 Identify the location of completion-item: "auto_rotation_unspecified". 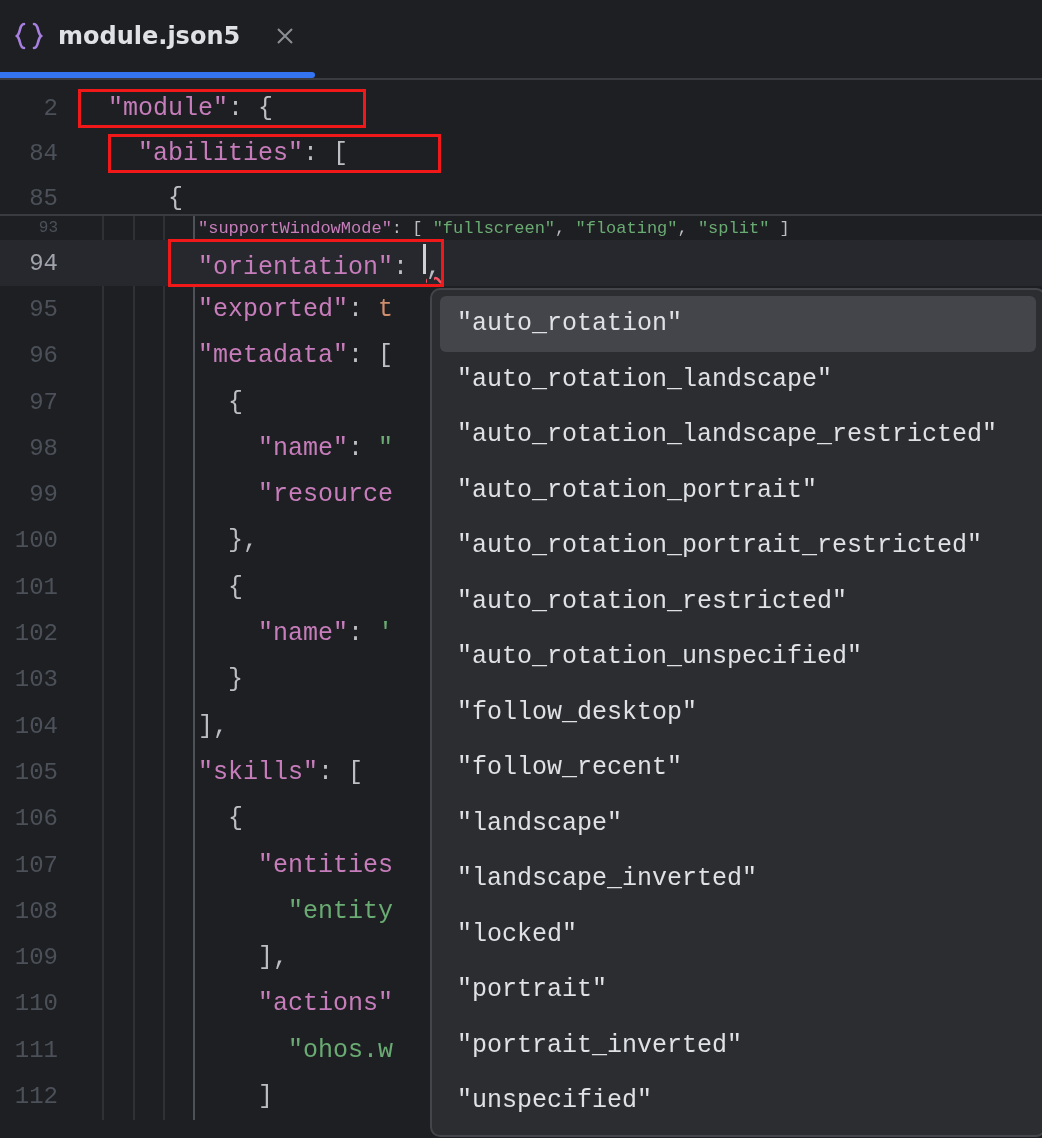
(738, 657).